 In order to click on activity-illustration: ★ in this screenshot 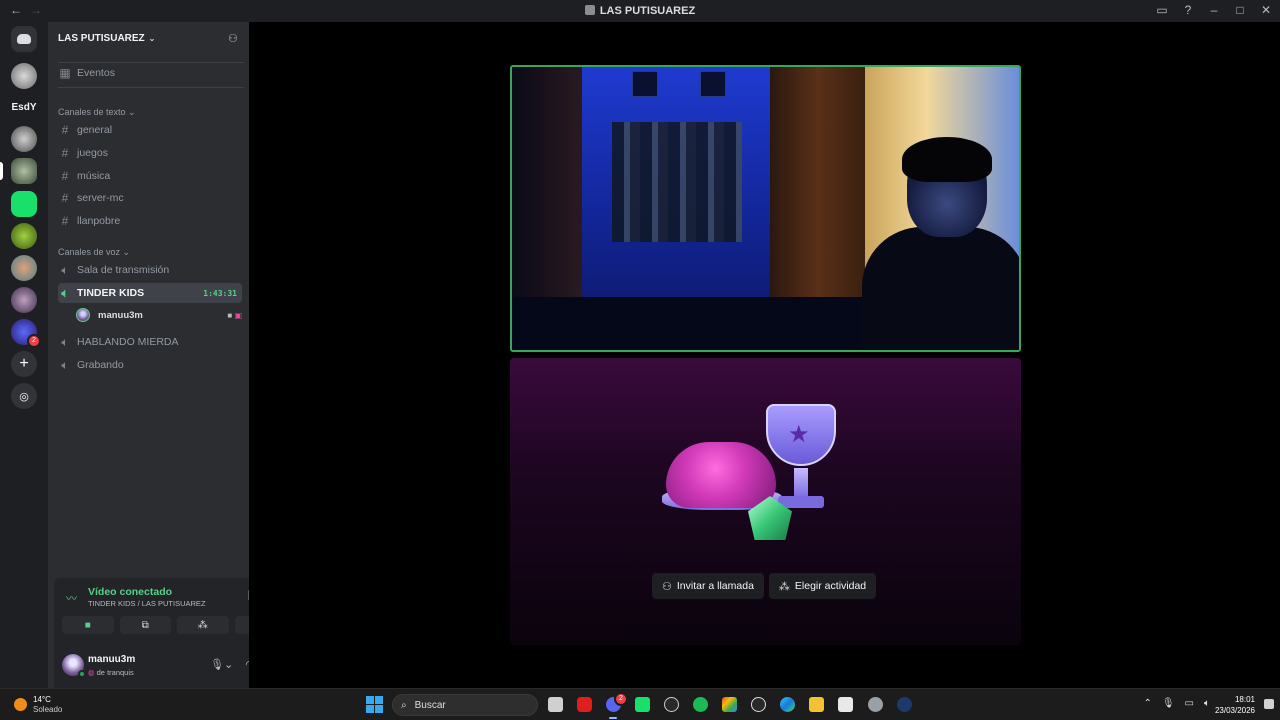, I will do `click(782, 472)`.